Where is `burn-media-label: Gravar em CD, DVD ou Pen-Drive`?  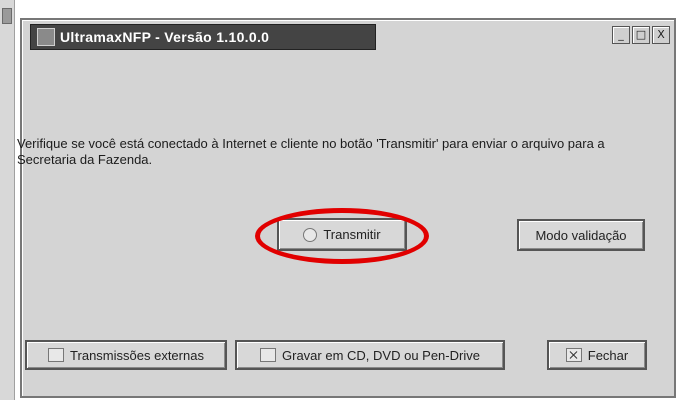 burn-media-label: Gravar em CD, DVD ou Pen-Drive is located at coordinates (381, 355).